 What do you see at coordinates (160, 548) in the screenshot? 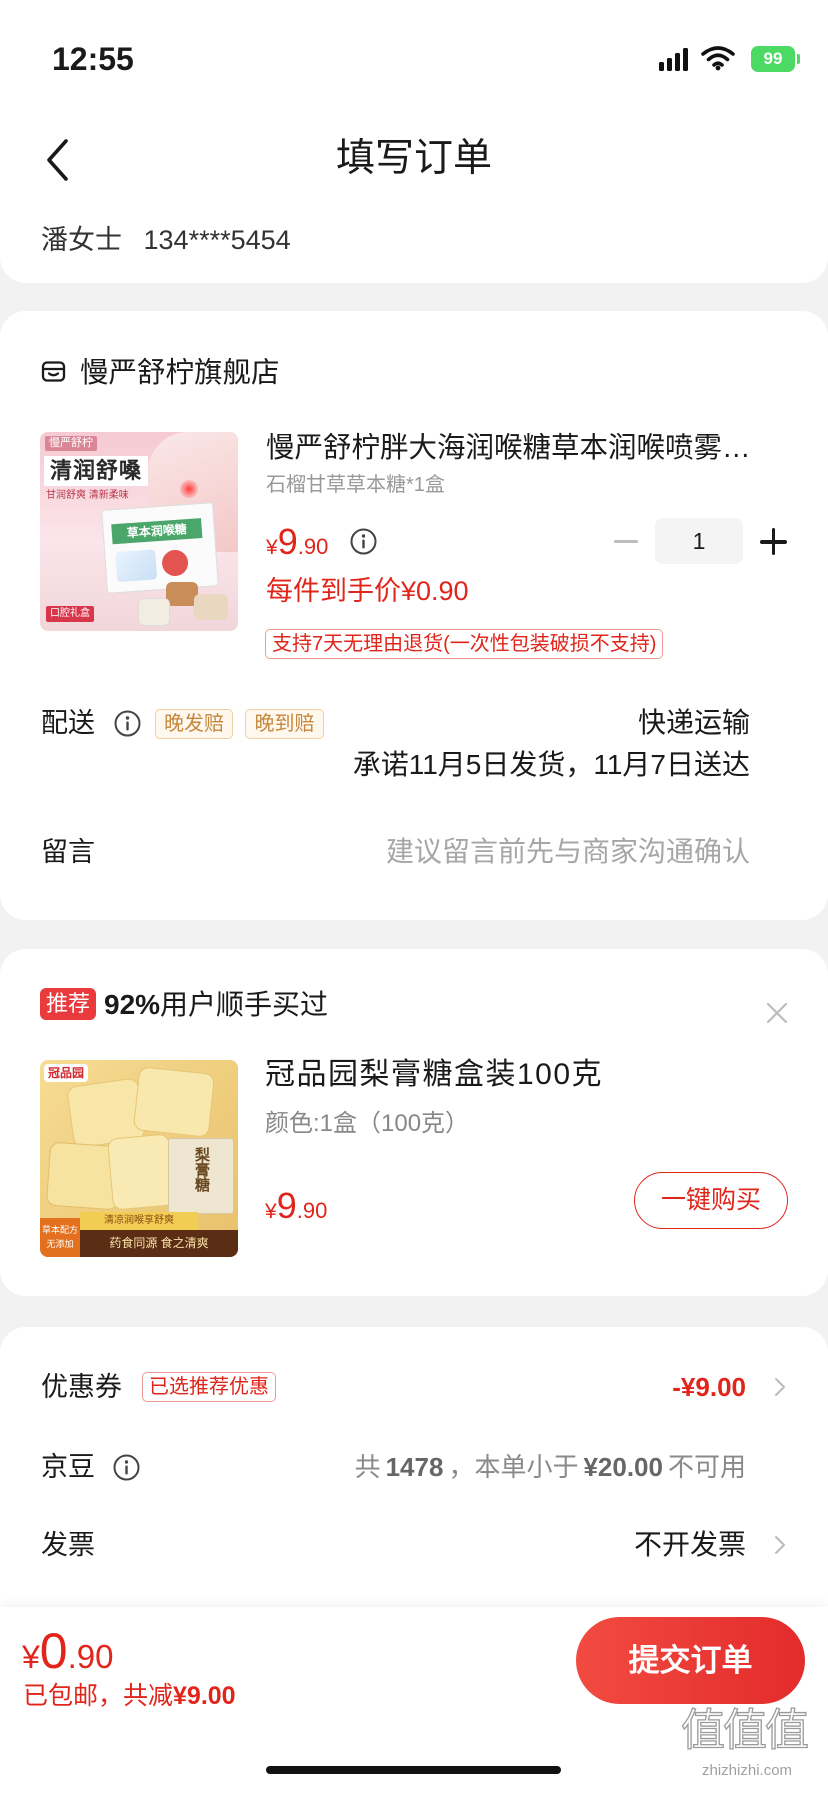
I see `image-product-box: 草本润喉糖` at bounding box center [160, 548].